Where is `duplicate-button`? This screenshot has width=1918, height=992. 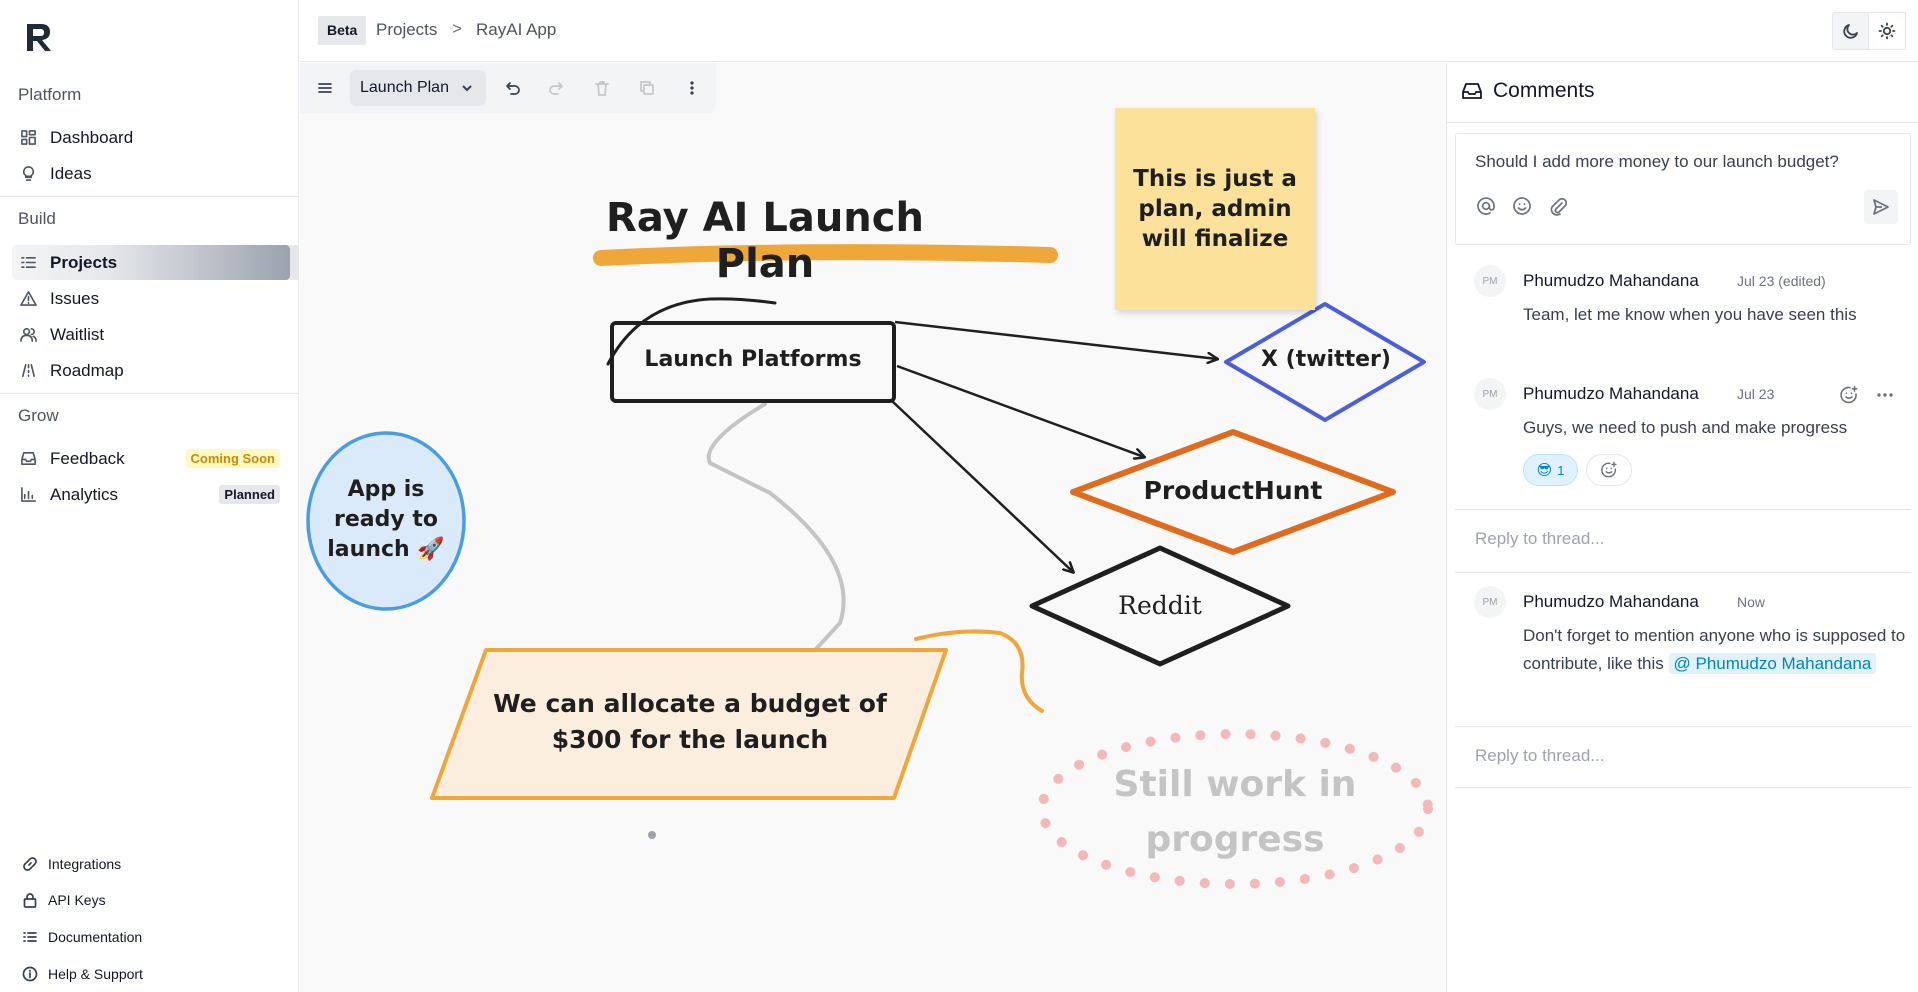
duplicate-button is located at coordinates (647, 88).